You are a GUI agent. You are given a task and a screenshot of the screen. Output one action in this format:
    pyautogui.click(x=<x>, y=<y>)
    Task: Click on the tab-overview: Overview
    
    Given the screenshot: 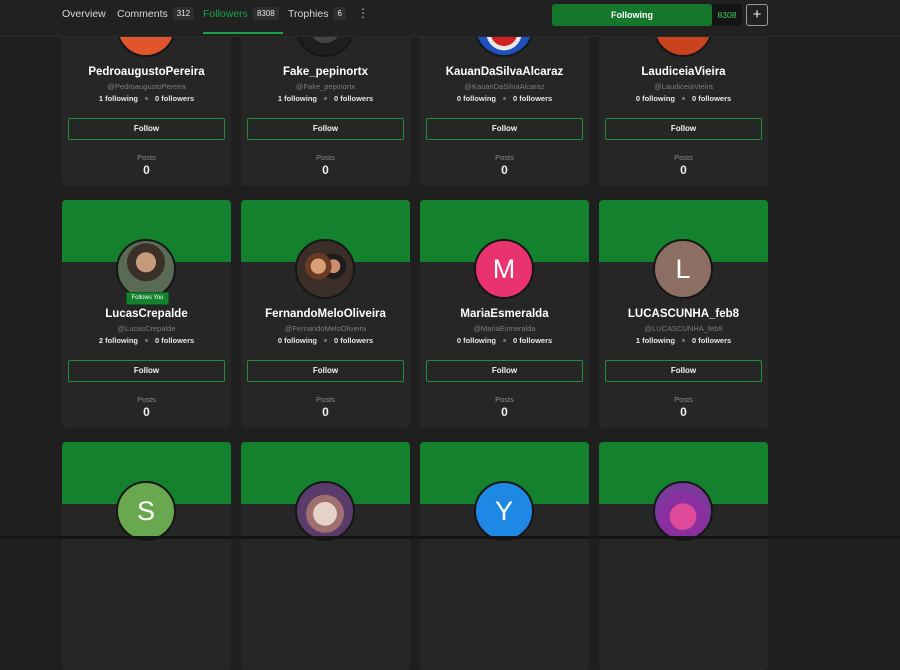 What is the action you would take?
    pyautogui.click(x=84, y=18)
    